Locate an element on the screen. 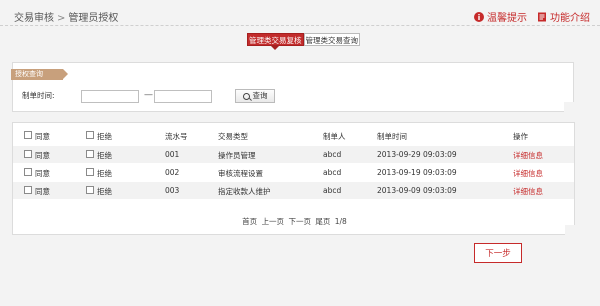  date-label: 制单时间: is located at coordinates (38, 95).